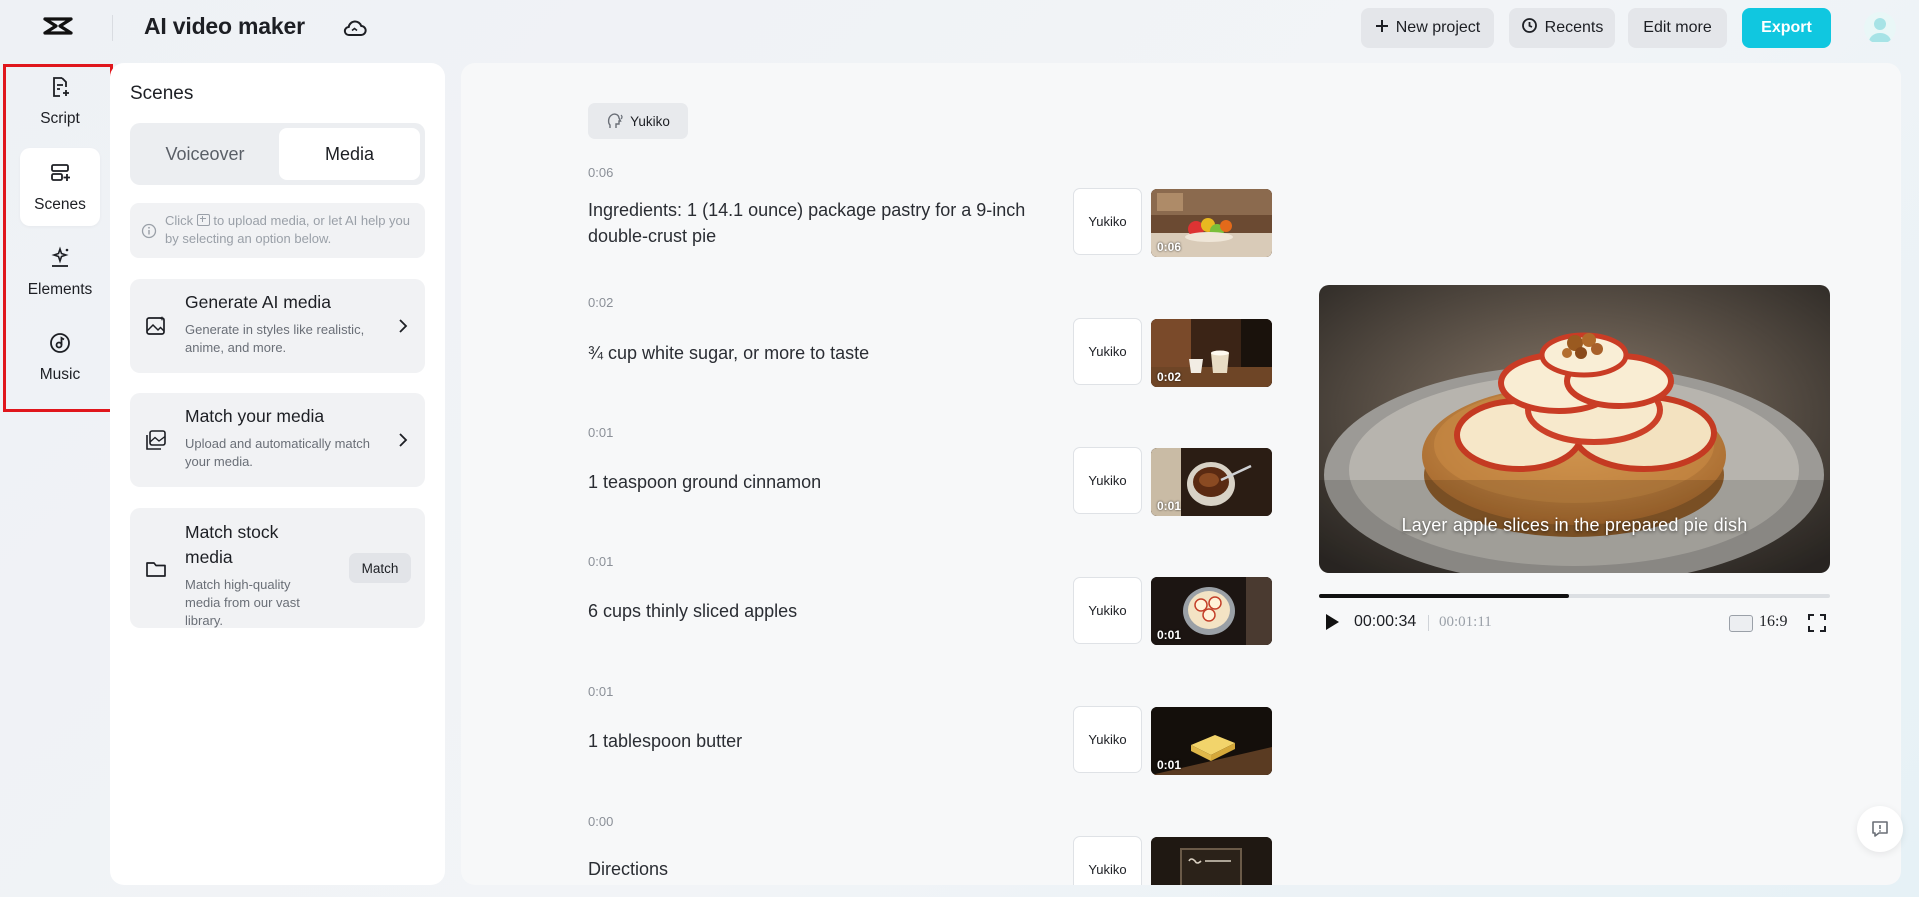 This screenshot has height=897, width=1919. I want to click on plus-icon, so click(1382, 28).